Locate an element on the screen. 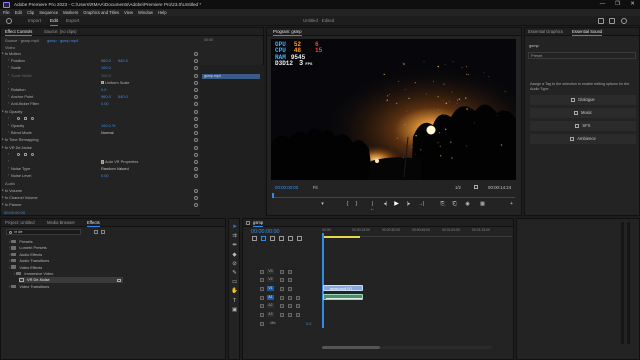  minimize-button: — is located at coordinates (602, 4).